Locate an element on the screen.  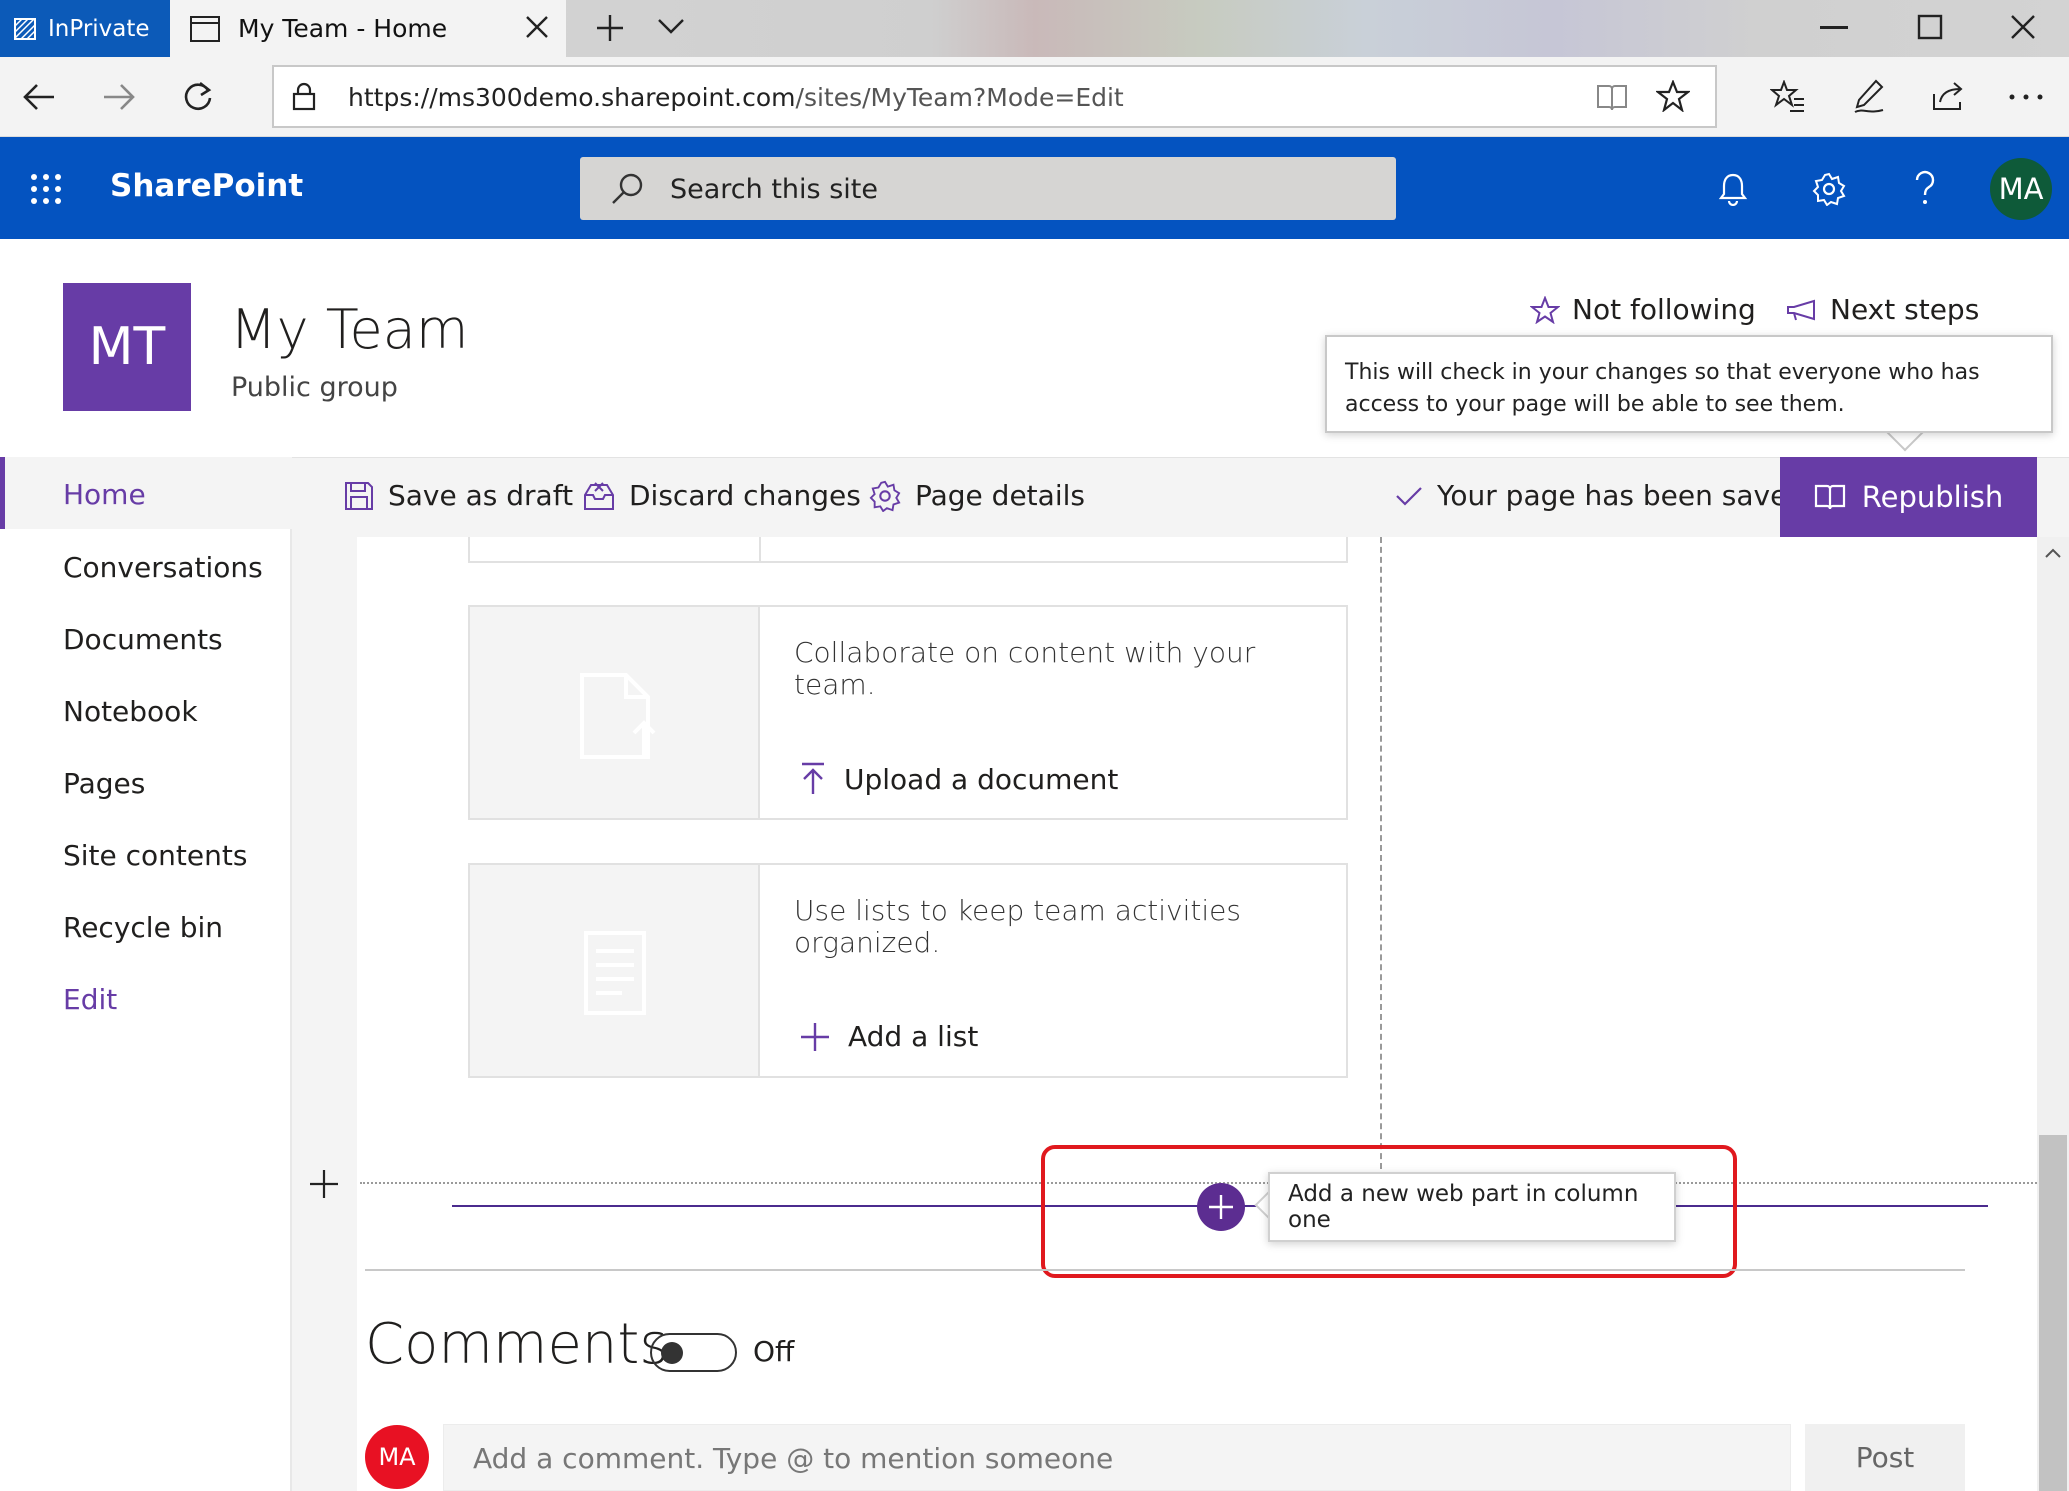
post-button: Post is located at coordinates (1885, 1457).